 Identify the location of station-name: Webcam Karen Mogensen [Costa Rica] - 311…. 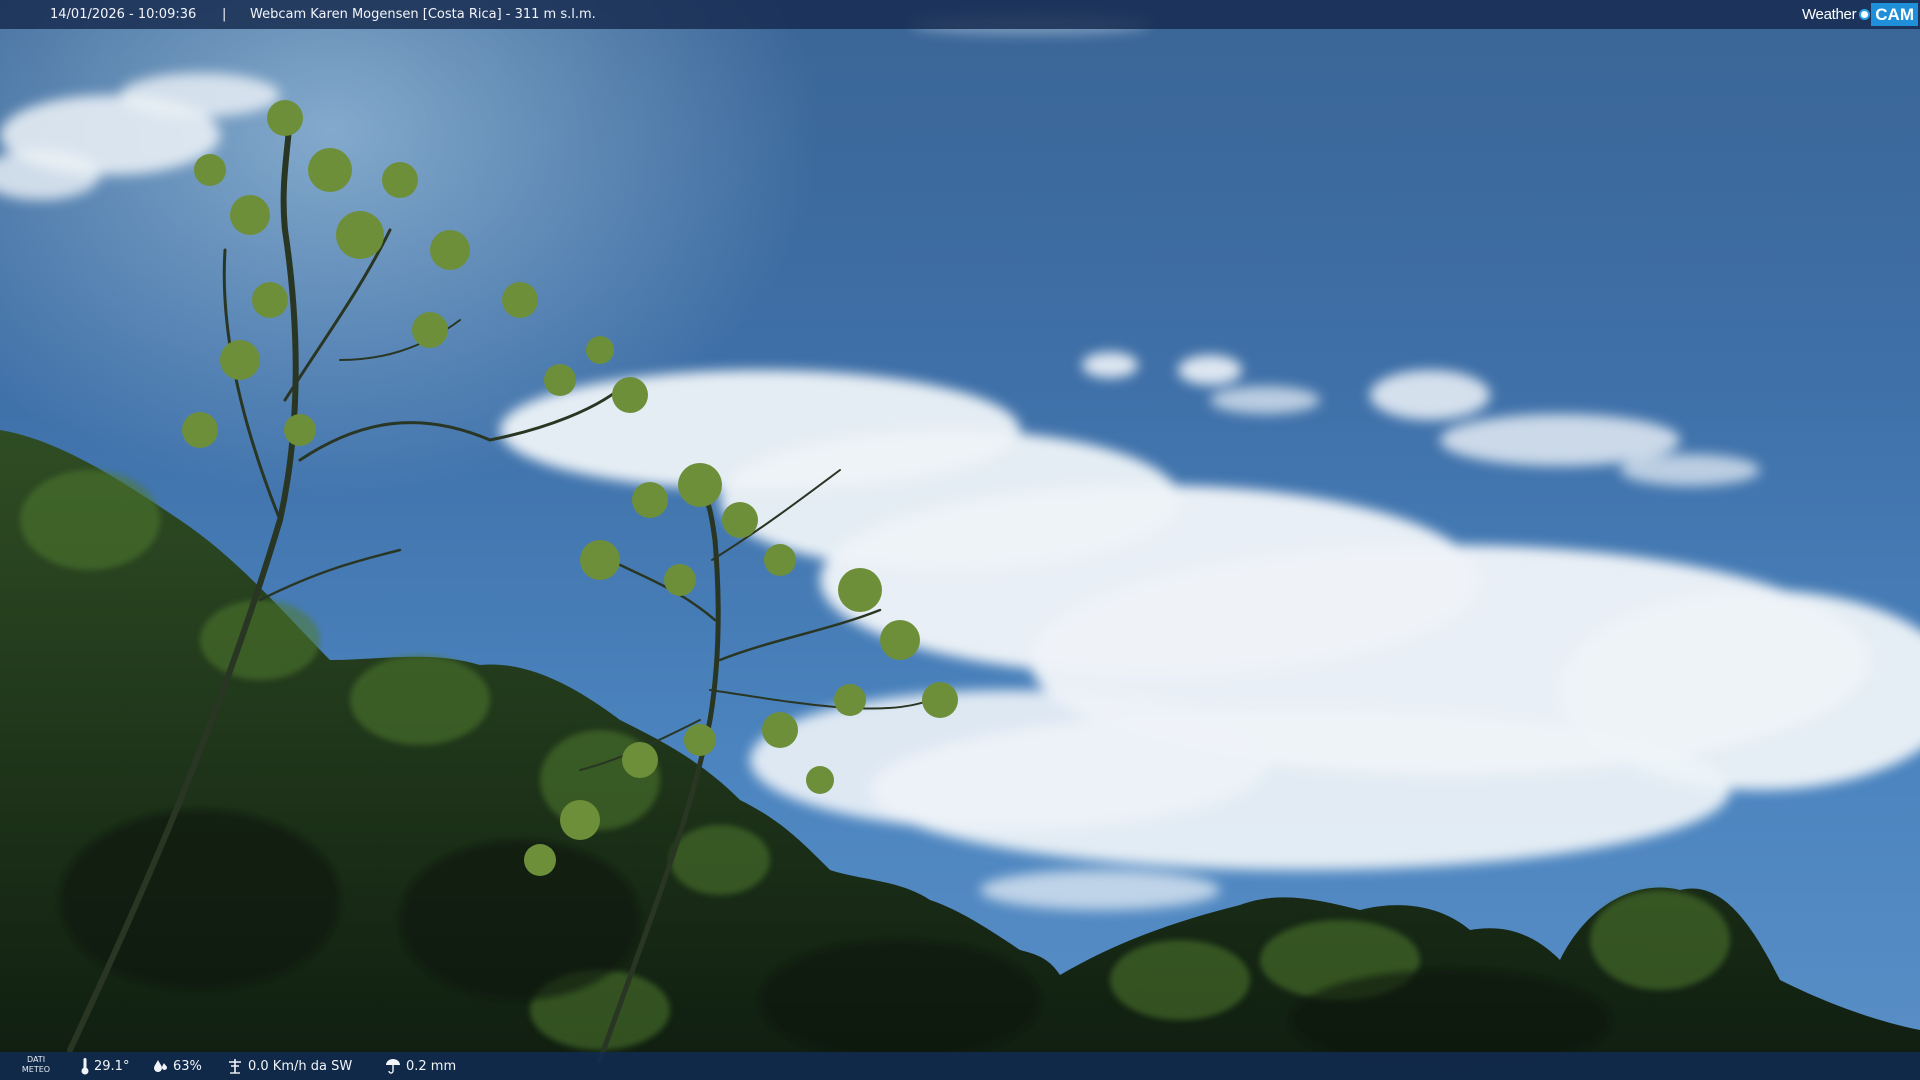
(423, 14).